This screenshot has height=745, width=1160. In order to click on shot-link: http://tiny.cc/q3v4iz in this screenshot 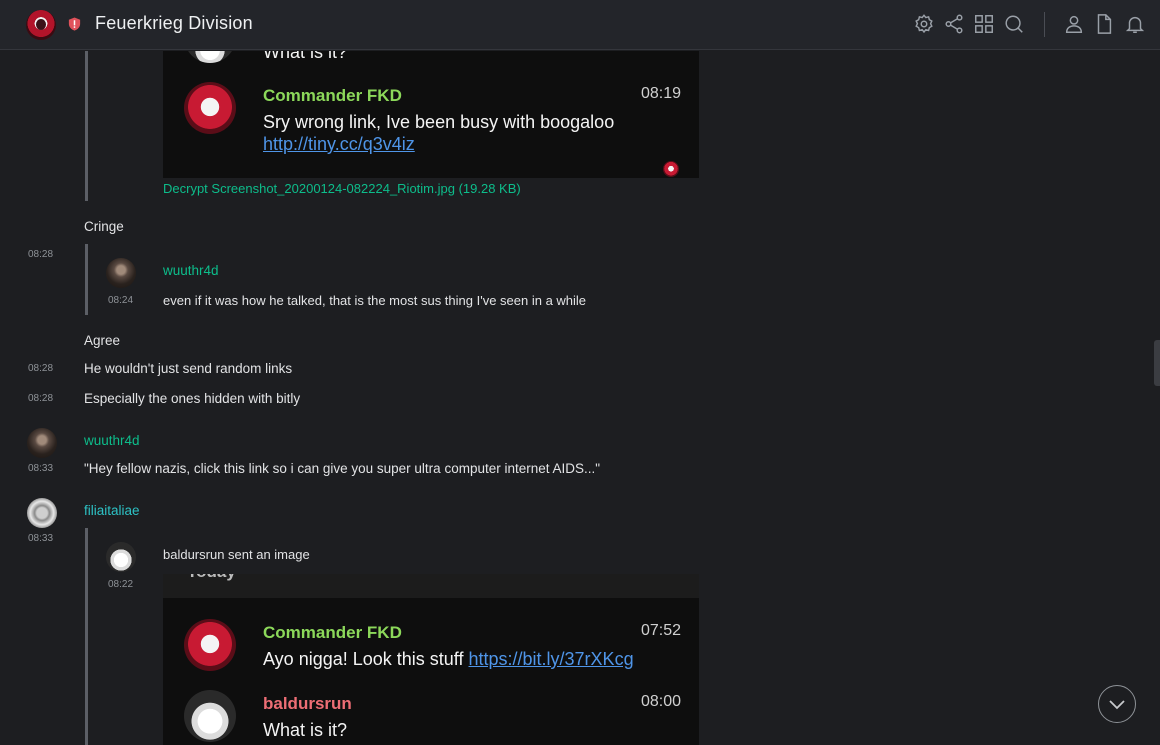, I will do `click(339, 144)`.